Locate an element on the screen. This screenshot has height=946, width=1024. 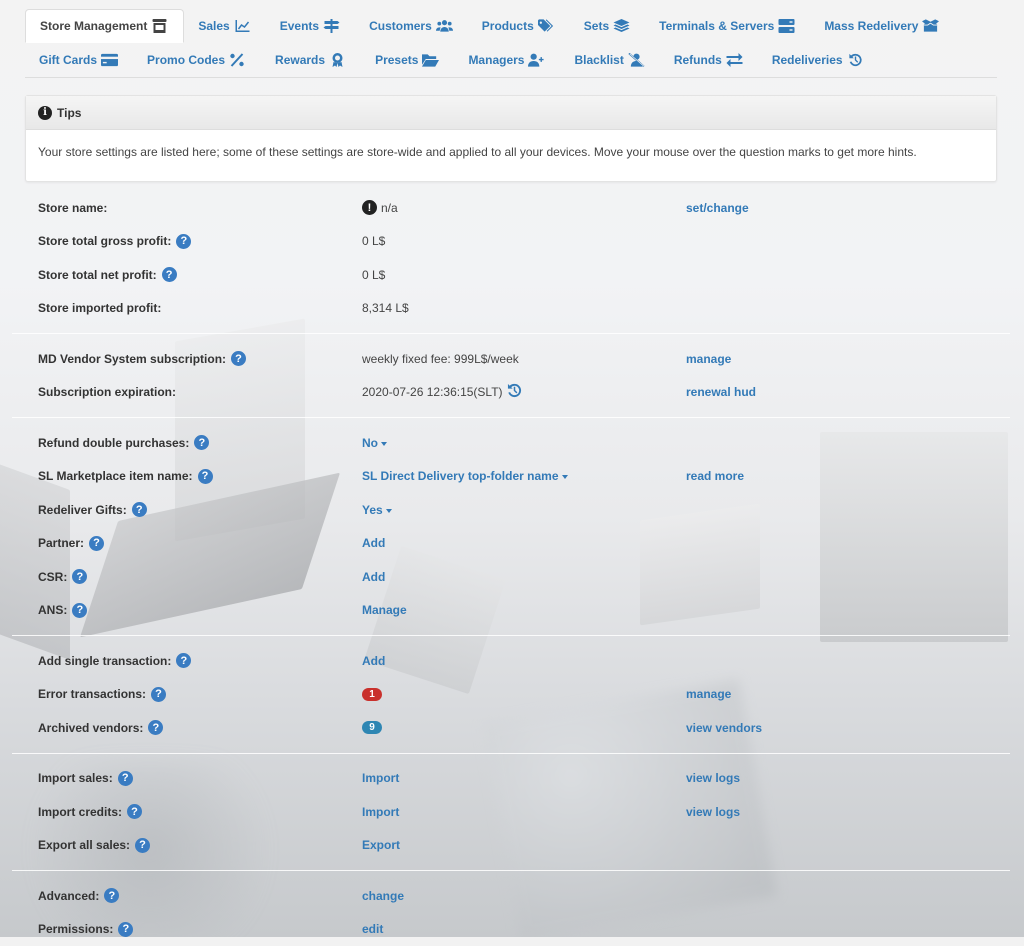
sl-marketplace-dropdown: SL Direct Delivery top-folder name is located at coordinates (465, 476).